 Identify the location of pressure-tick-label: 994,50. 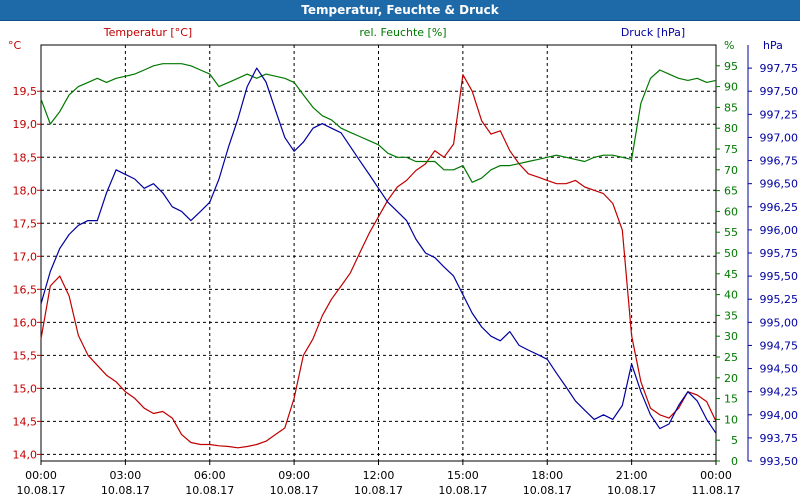
(779, 369).